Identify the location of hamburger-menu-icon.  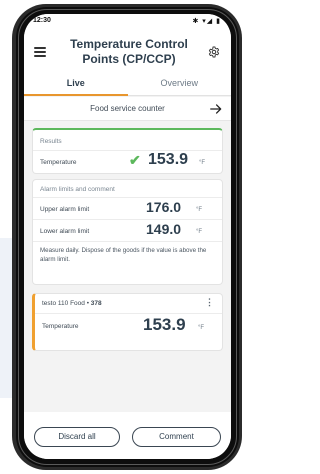
(40, 52).